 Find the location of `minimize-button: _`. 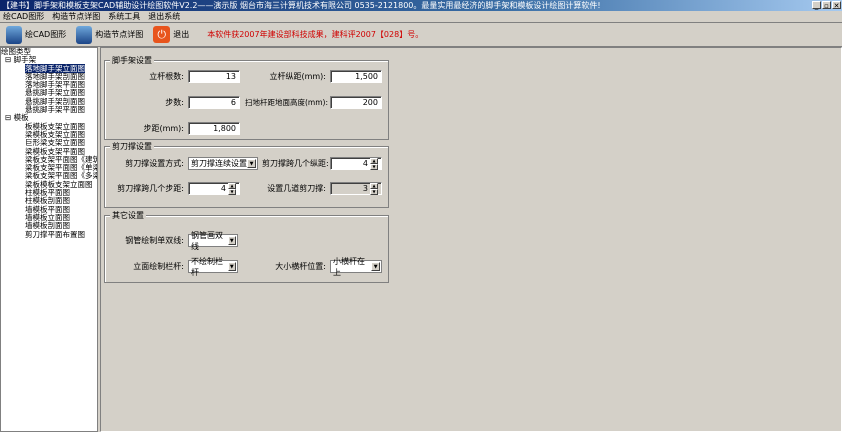

minimize-button: _ is located at coordinates (816, 5).